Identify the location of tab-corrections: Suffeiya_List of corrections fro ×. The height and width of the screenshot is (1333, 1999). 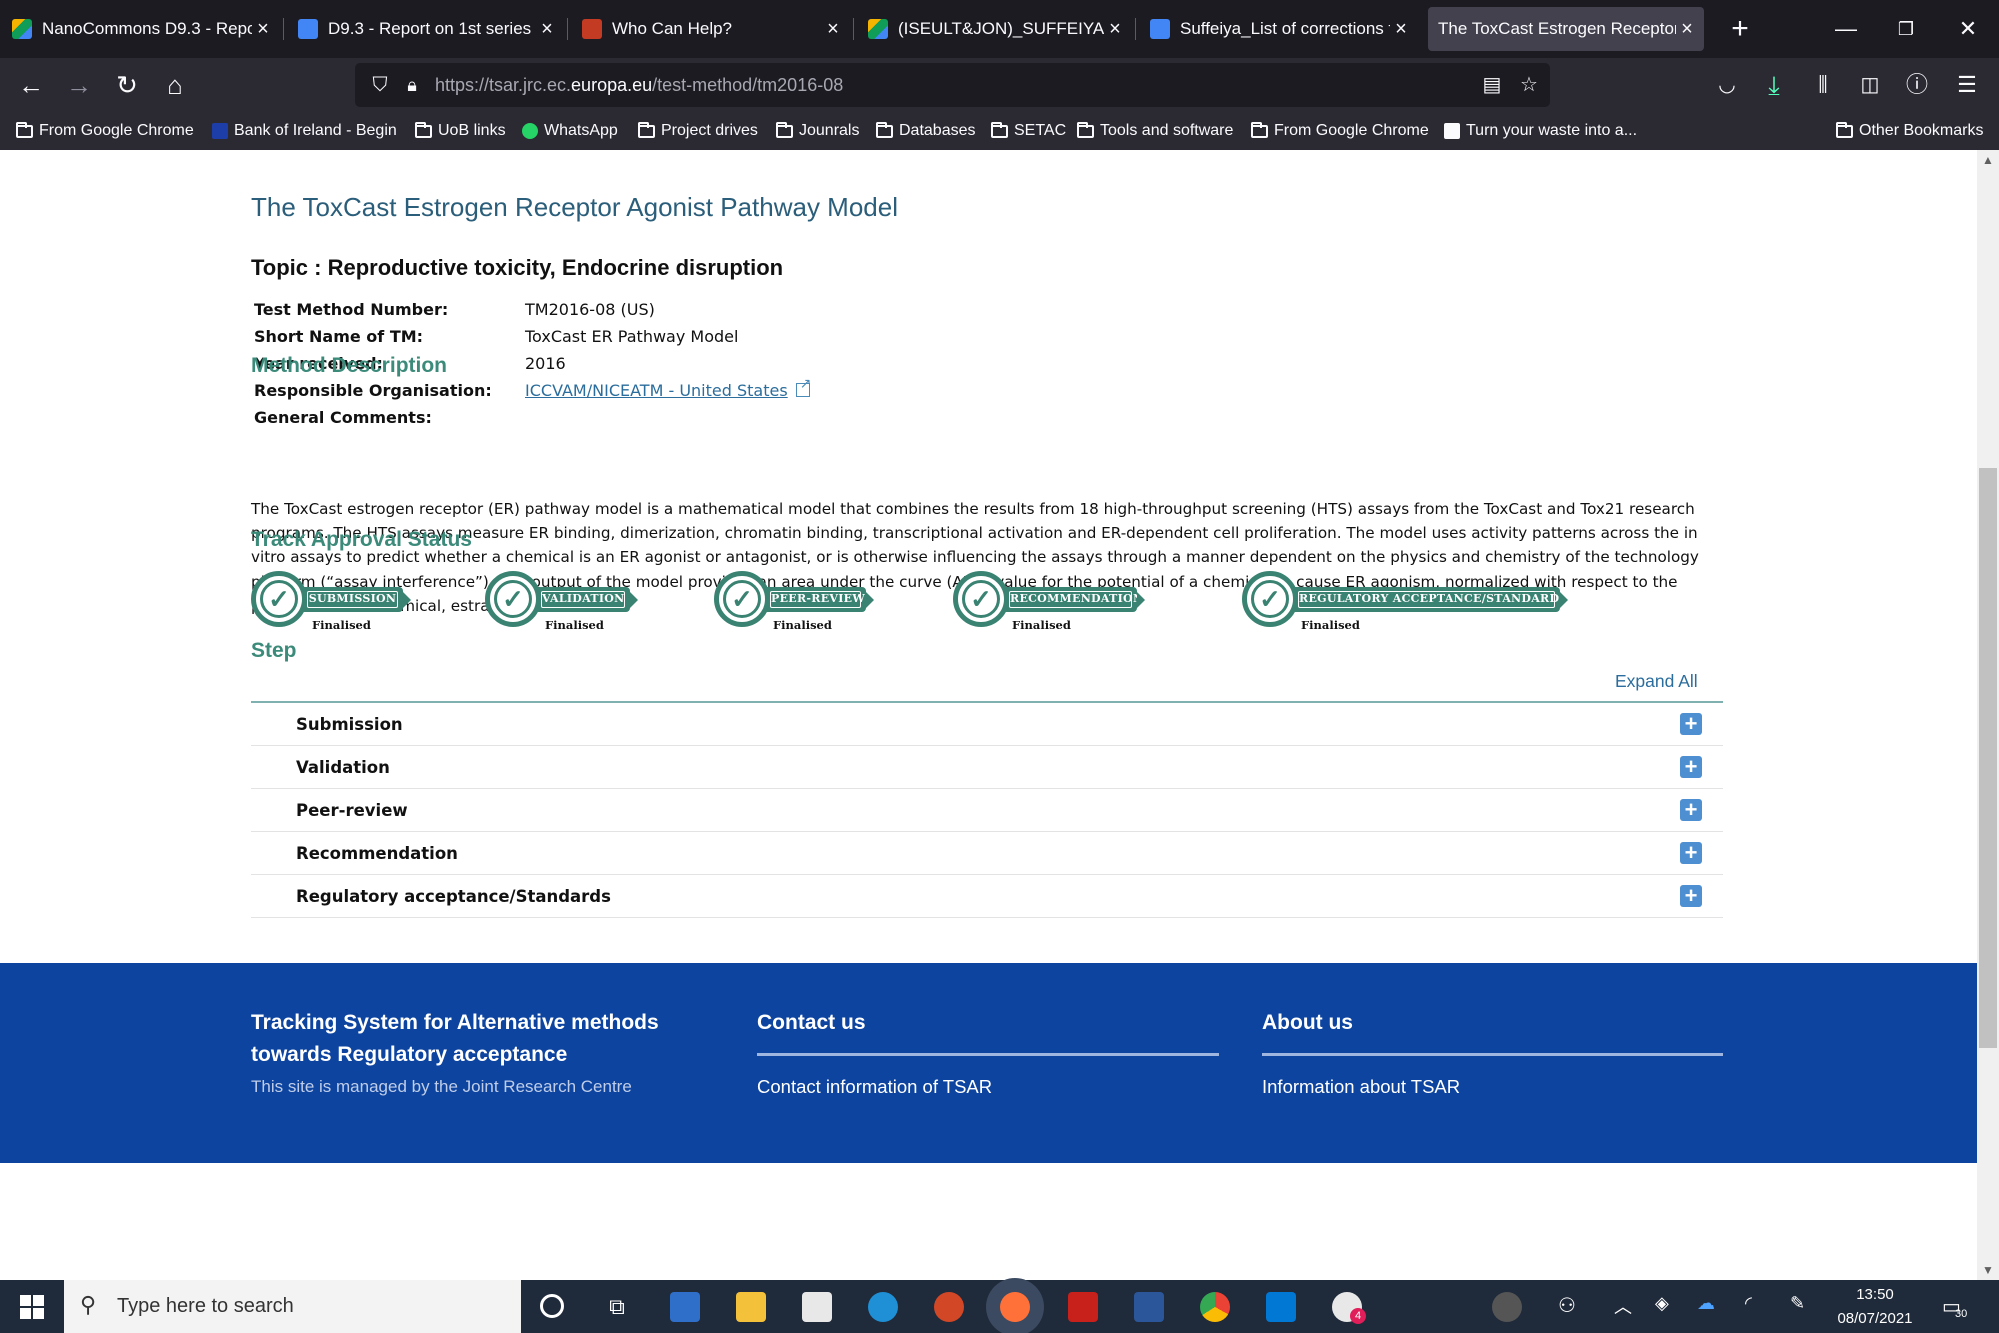
(1278, 29).